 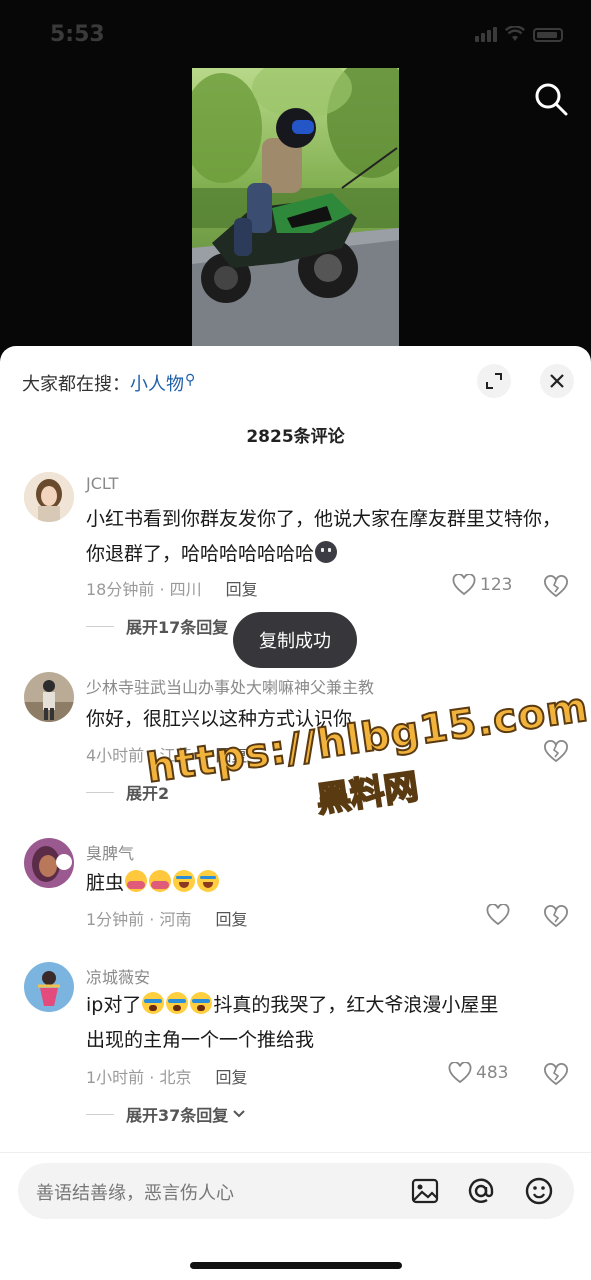 What do you see at coordinates (486, 34) in the screenshot?
I see `signal-icon` at bounding box center [486, 34].